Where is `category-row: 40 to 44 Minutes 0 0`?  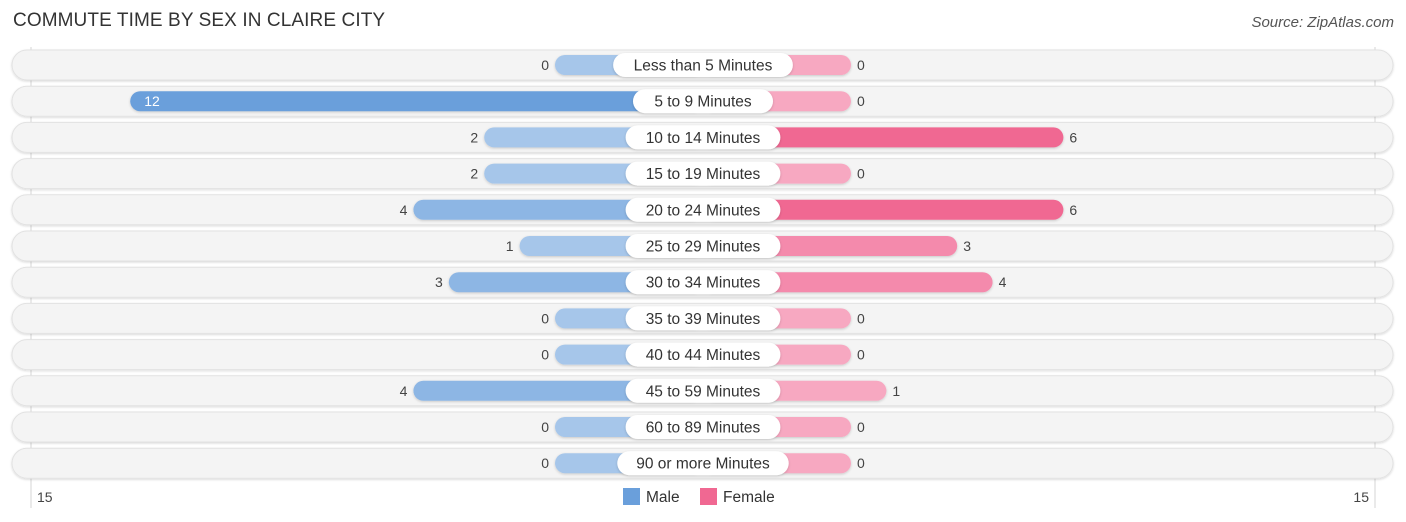
category-row: 40 to 44 Minutes 0 0 is located at coordinates (702, 355).